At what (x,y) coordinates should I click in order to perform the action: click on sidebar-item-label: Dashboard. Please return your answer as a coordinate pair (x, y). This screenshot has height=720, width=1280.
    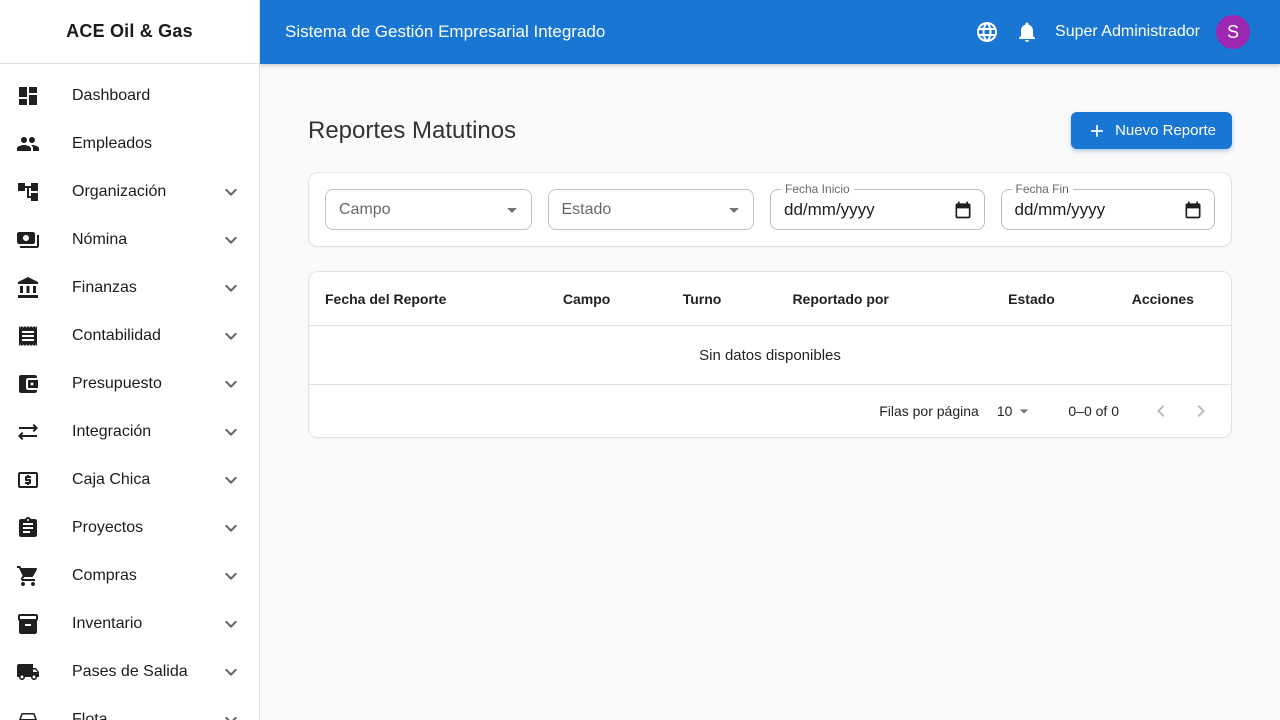
    Looking at the image, I should click on (111, 95).